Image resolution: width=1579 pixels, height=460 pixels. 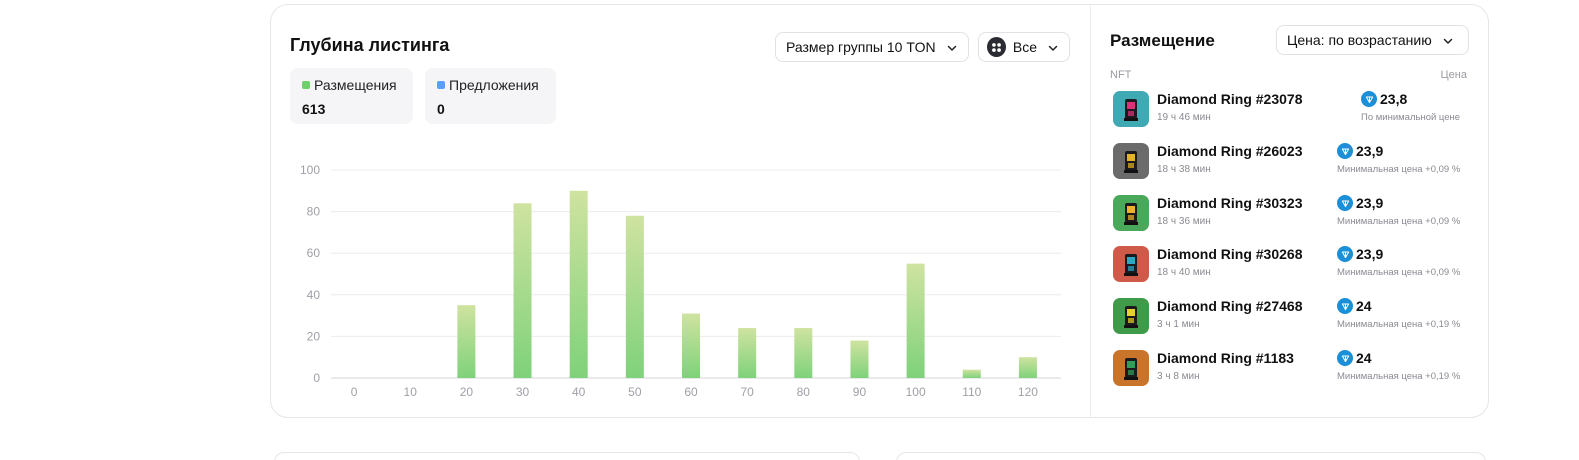 I want to click on price: 23,8, so click(x=1384, y=99).